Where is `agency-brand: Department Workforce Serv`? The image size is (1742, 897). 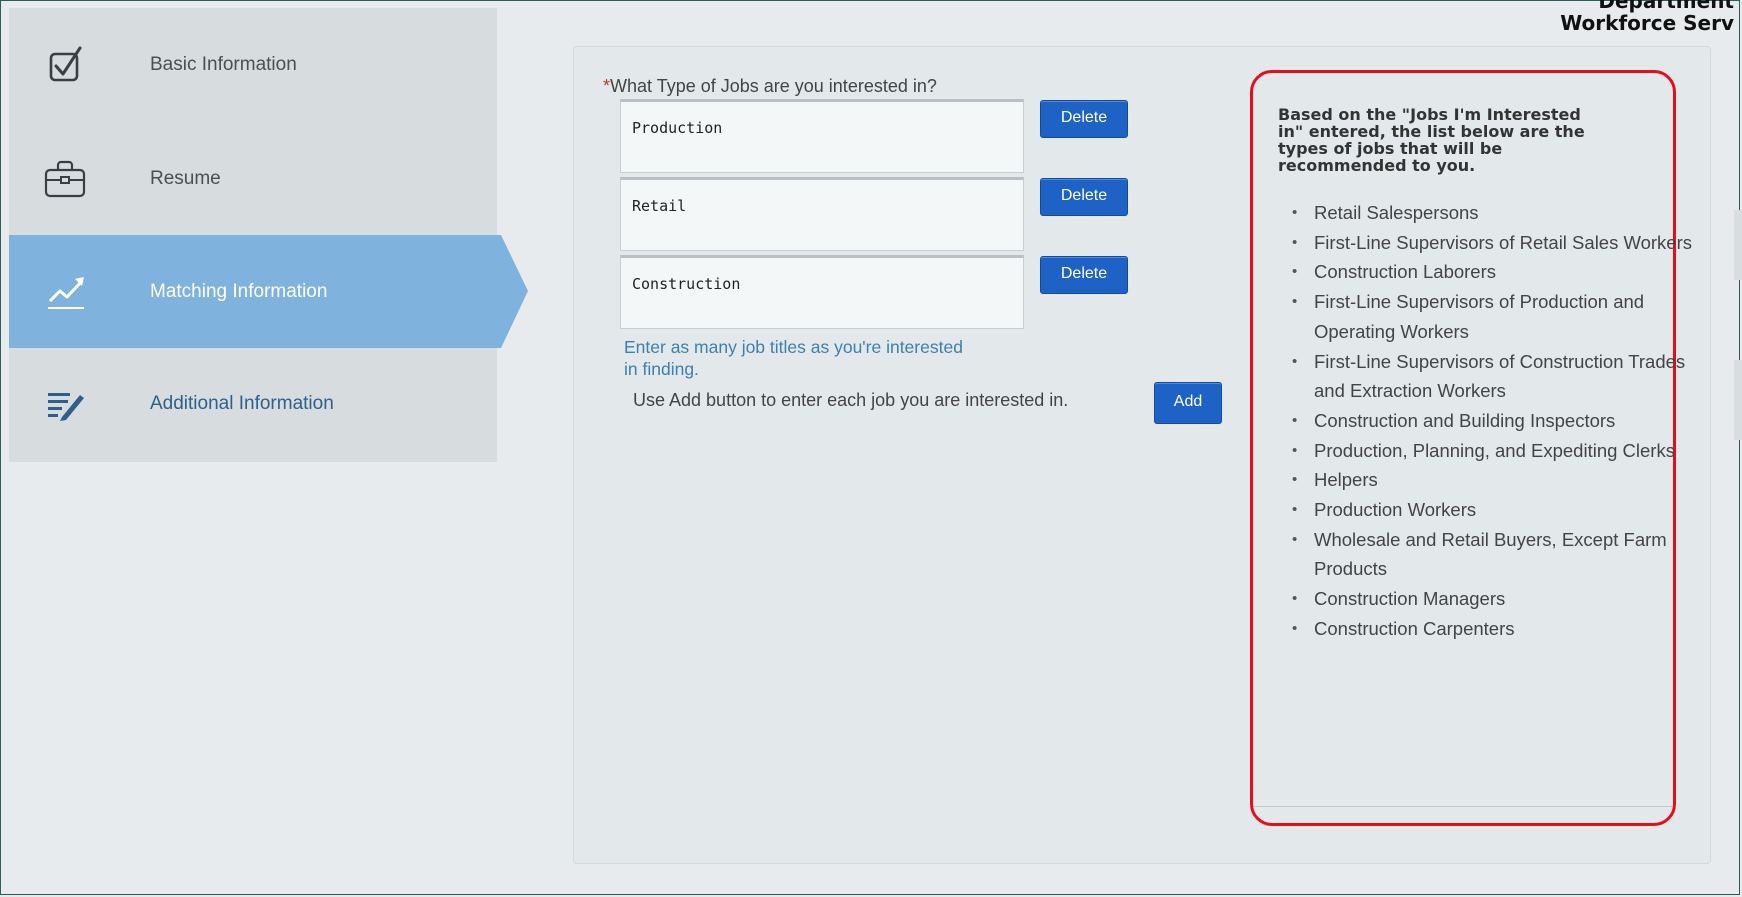 agency-brand: Department Workforce Serv is located at coordinates (1647, 17).